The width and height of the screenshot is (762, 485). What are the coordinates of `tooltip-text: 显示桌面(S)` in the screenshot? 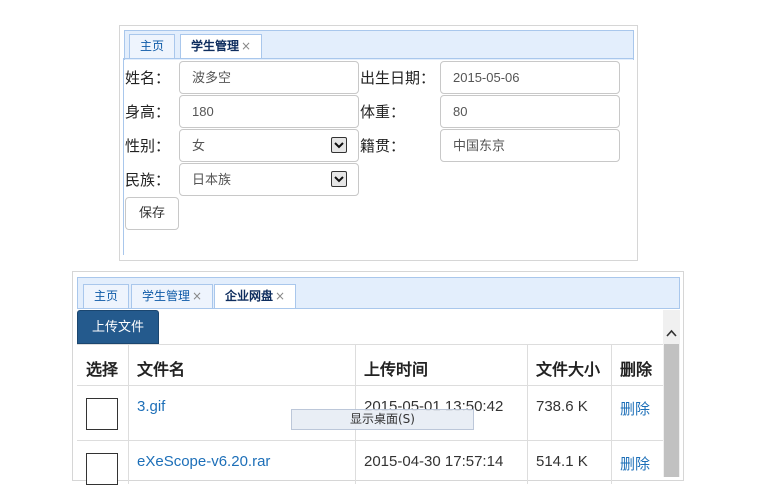 It's located at (382, 419).